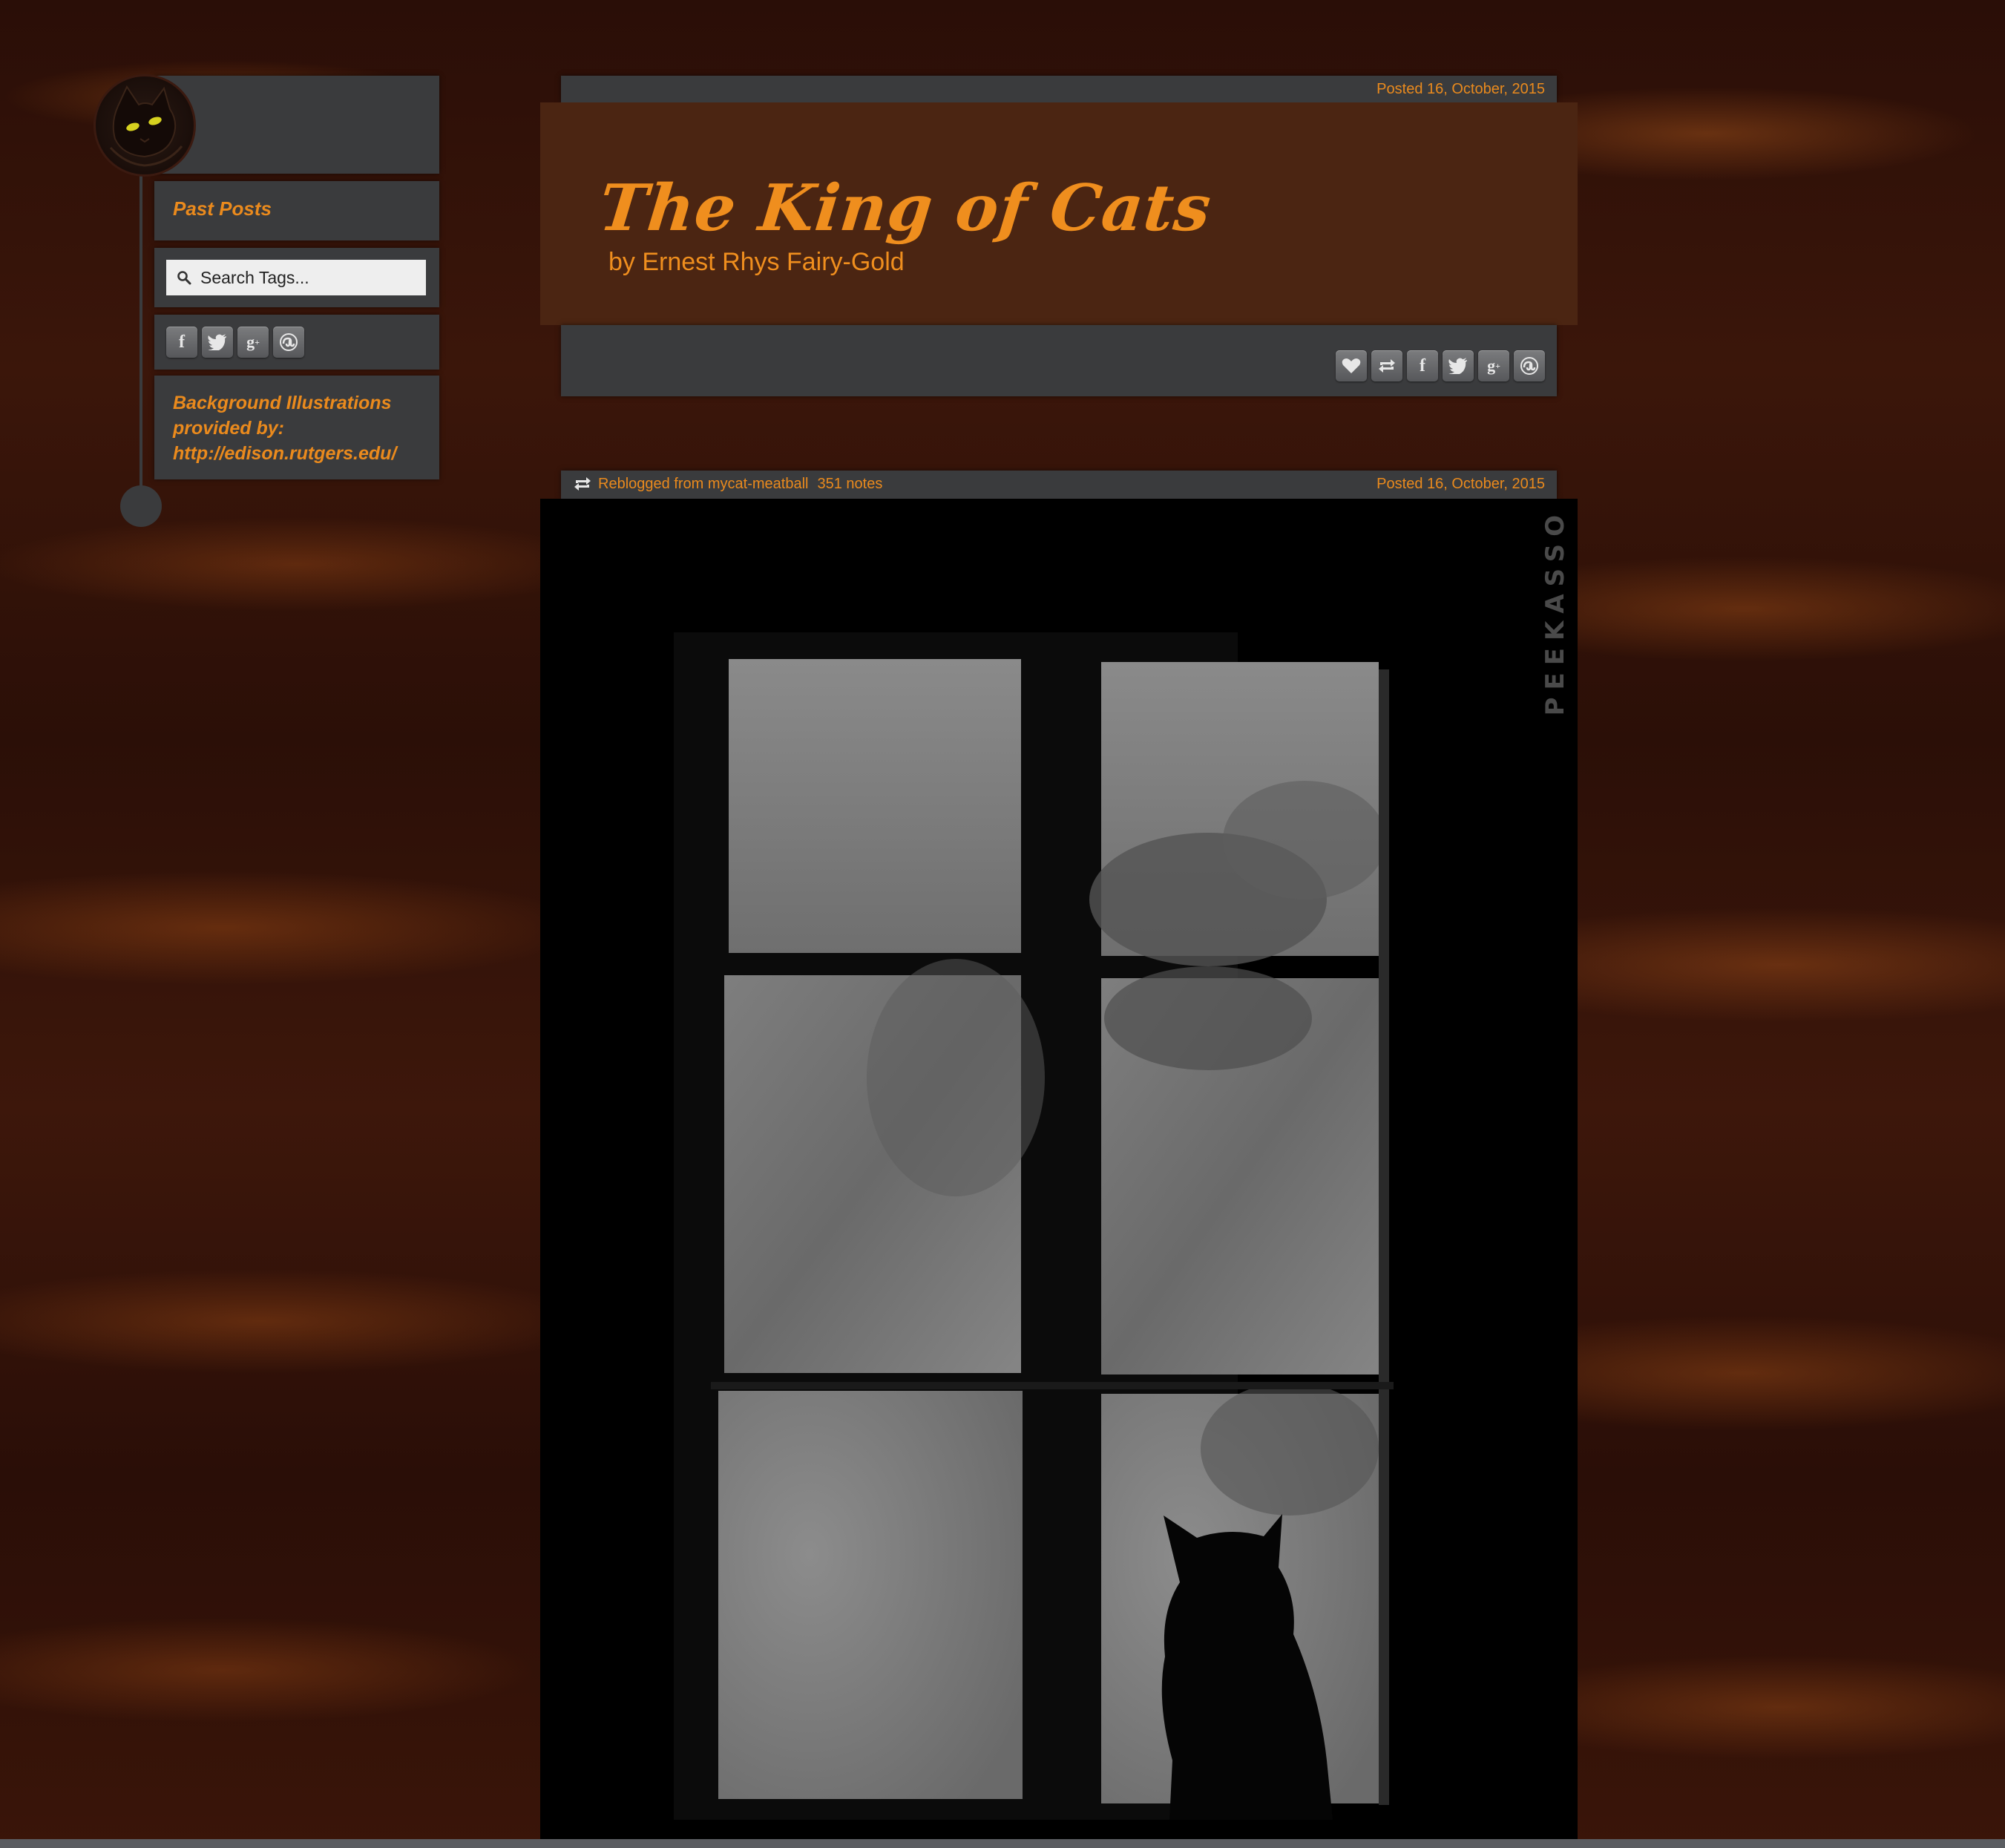 The width and height of the screenshot is (2005, 1848). Describe the element at coordinates (235, 342) in the screenshot. I see `social-links: f g +` at that location.